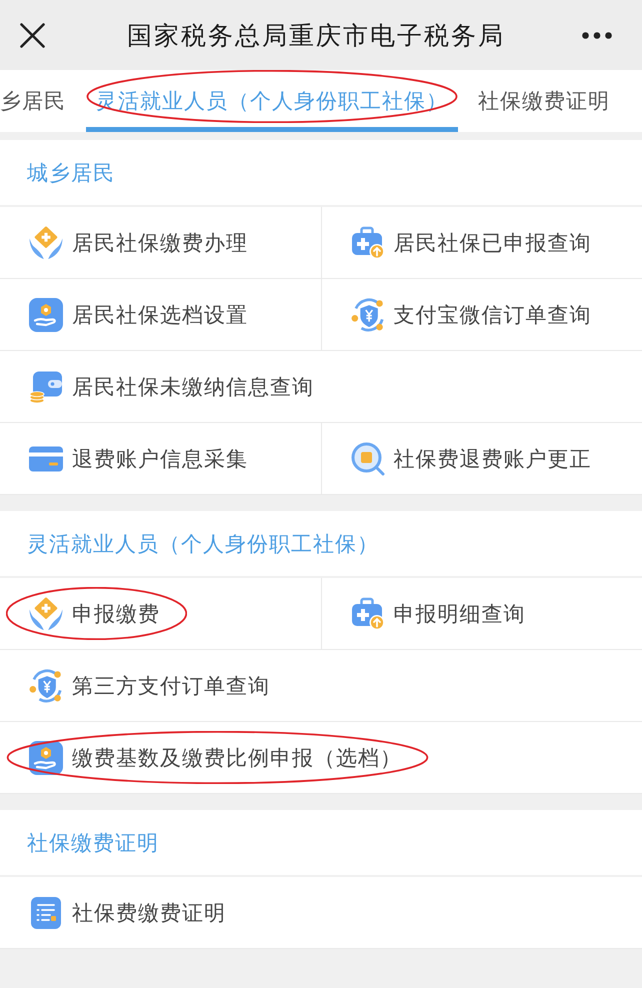 This screenshot has width=642, height=988. I want to click on menu-item: 第三方支付订单查询, so click(321, 686).